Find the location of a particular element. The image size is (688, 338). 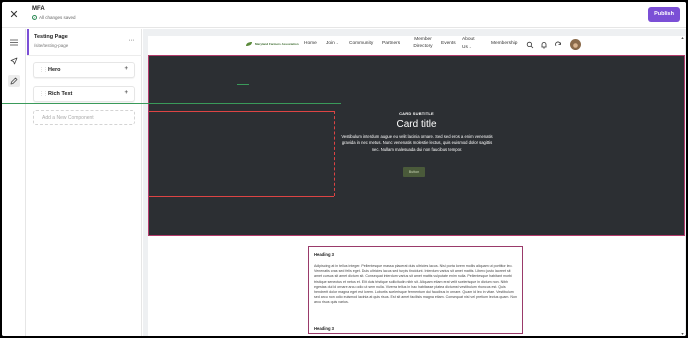

avatar is located at coordinates (575, 44).